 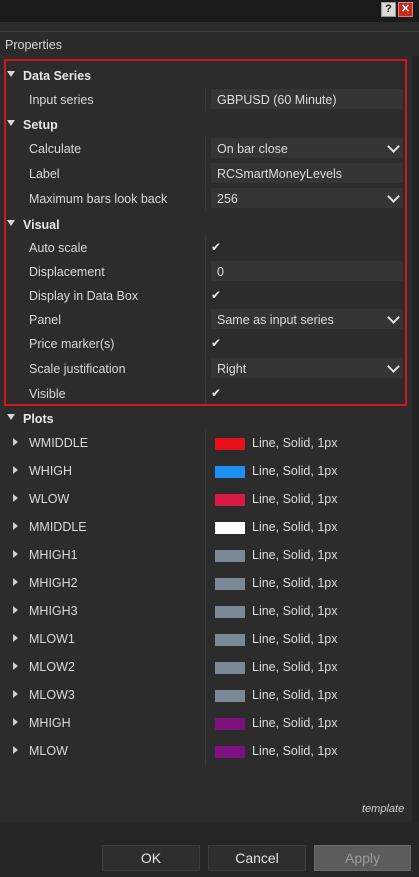 I want to click on calculate-dropdown: On bar close, so click(x=307, y=148).